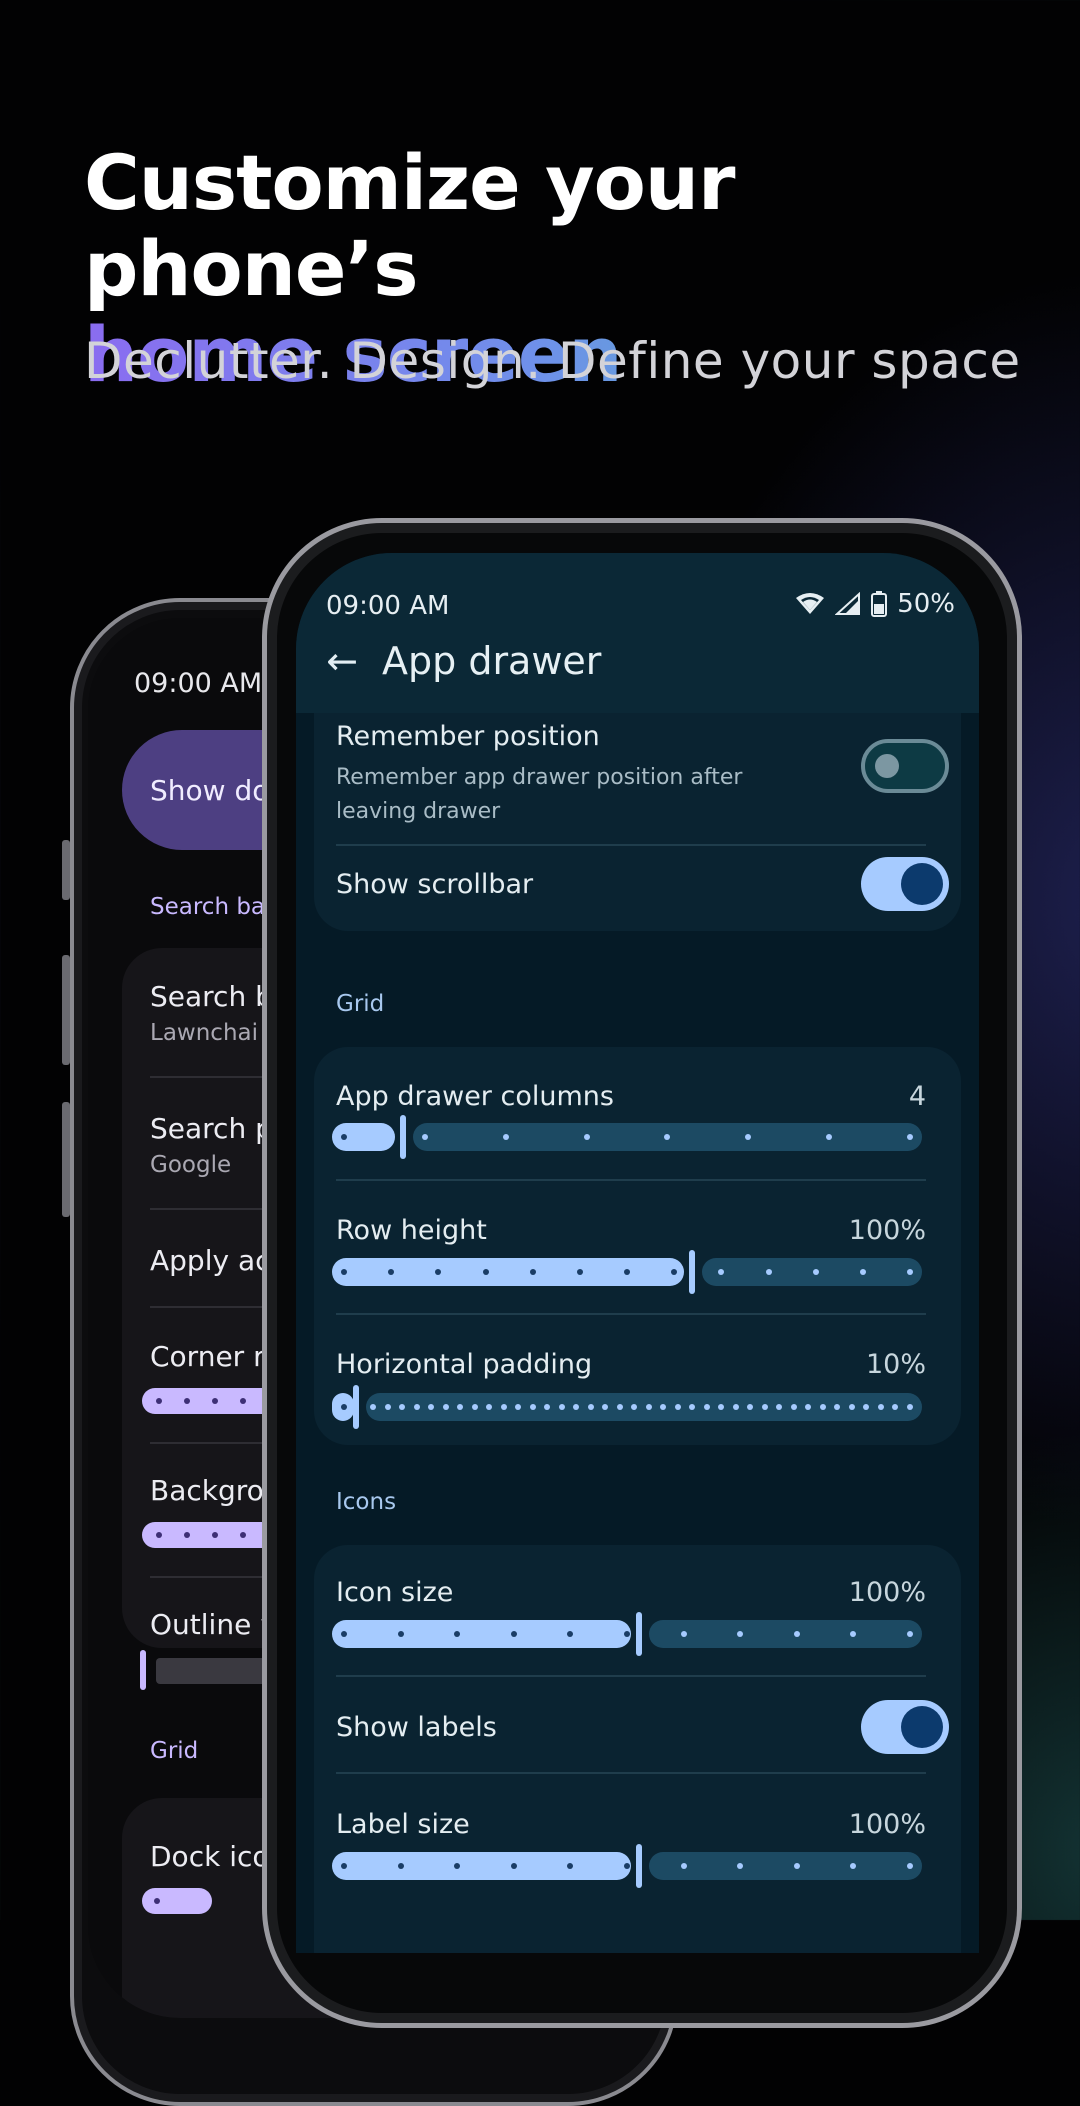 This screenshot has width=1080, height=2106. I want to click on label-size-title: Label size, so click(403, 1824).